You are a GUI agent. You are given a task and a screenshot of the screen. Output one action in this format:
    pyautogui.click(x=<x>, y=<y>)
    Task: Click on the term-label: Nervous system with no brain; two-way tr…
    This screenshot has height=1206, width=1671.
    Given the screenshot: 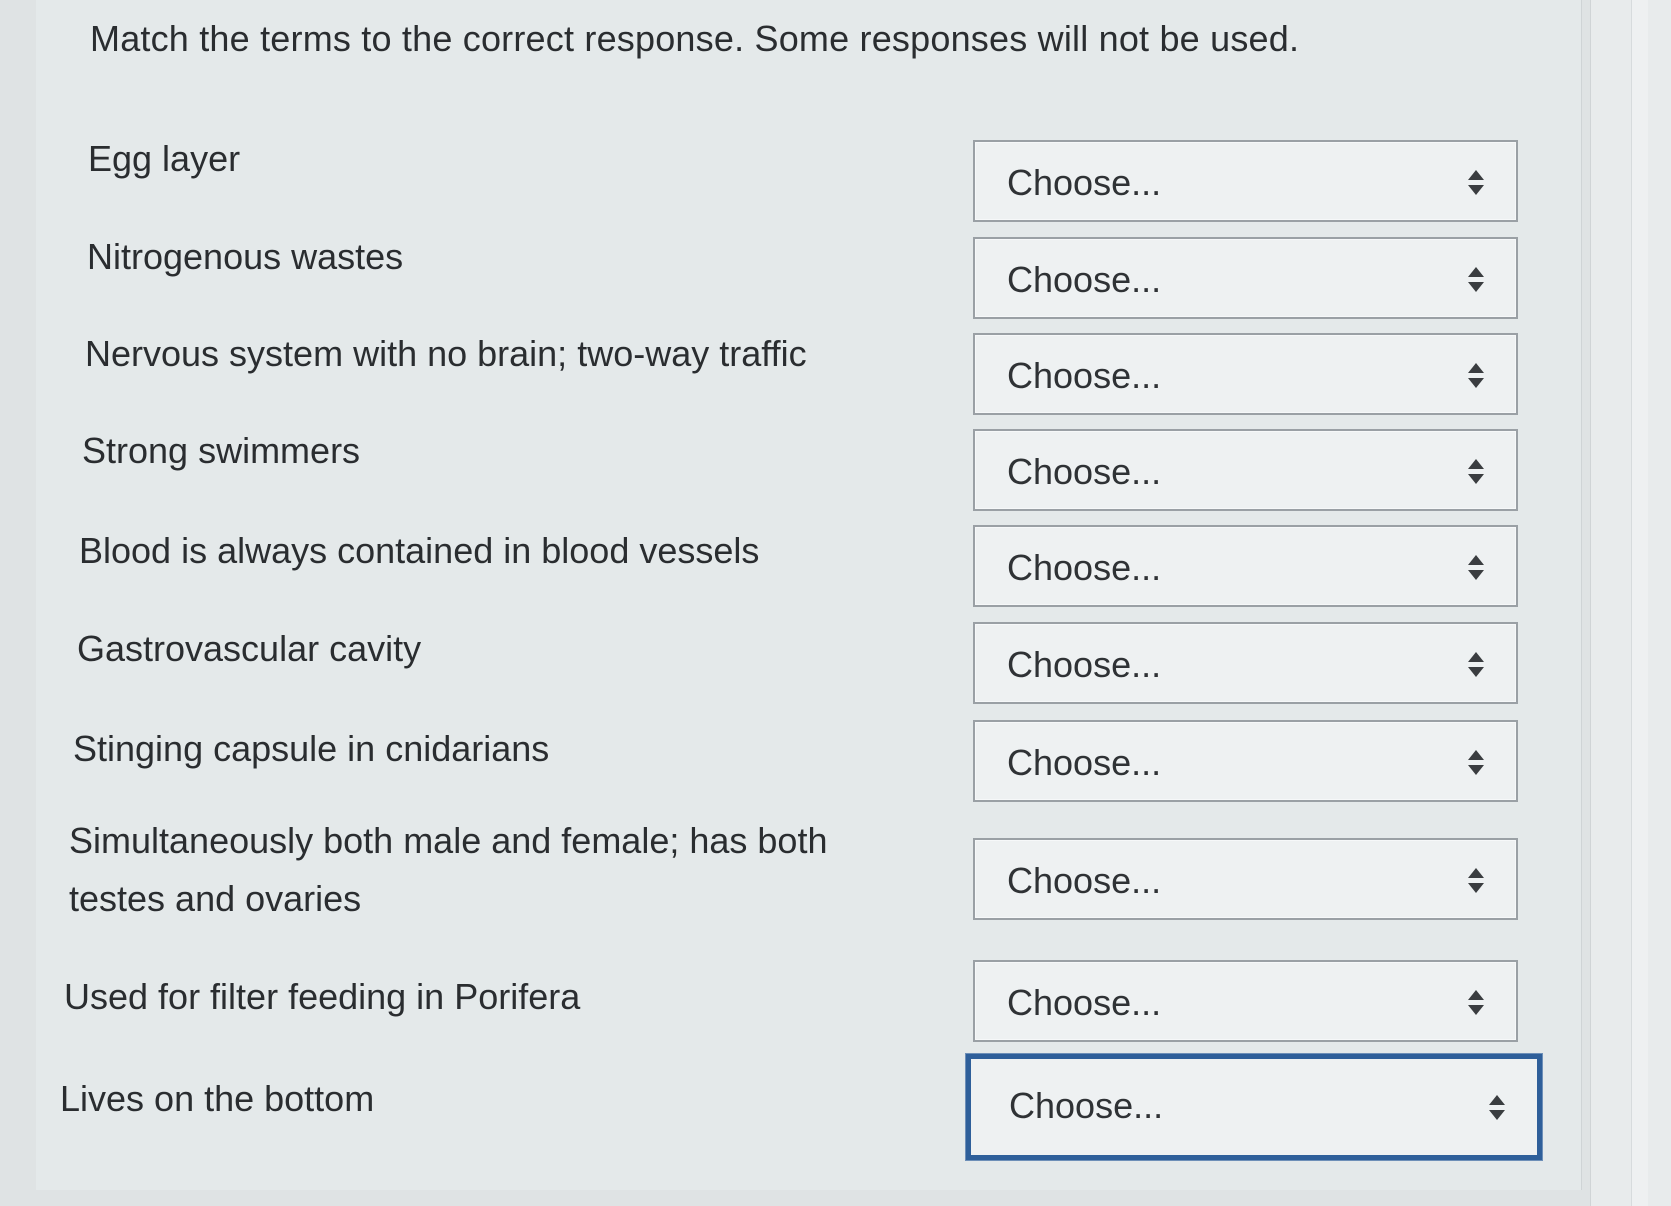 What is the action you would take?
    pyautogui.click(x=446, y=353)
    